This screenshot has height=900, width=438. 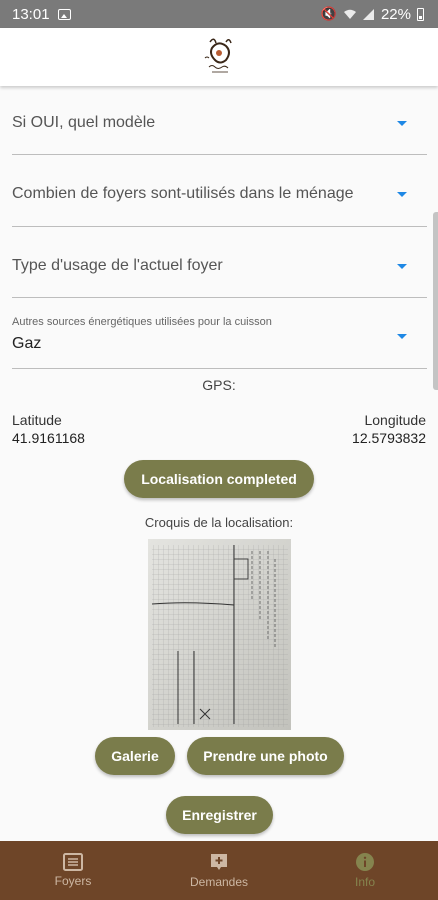 I want to click on nav-label-demandes: Demandes, so click(x=219, y=882).